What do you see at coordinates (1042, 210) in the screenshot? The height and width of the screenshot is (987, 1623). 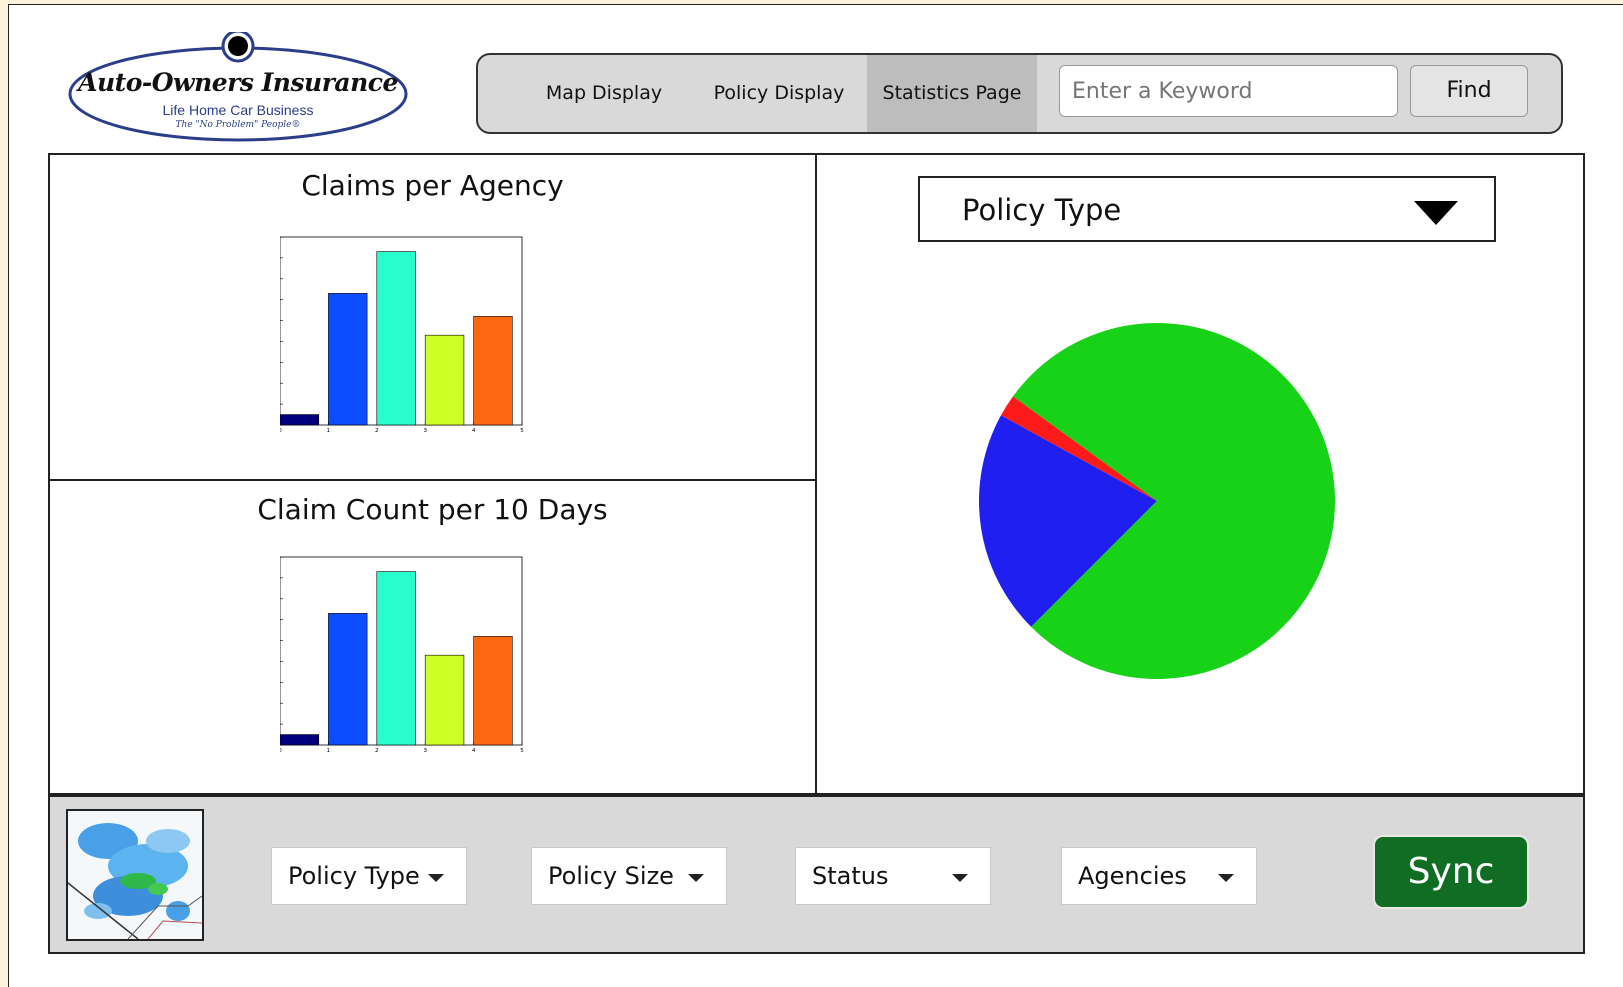 I see `policy-type-dropdown-label: Policy Type` at bounding box center [1042, 210].